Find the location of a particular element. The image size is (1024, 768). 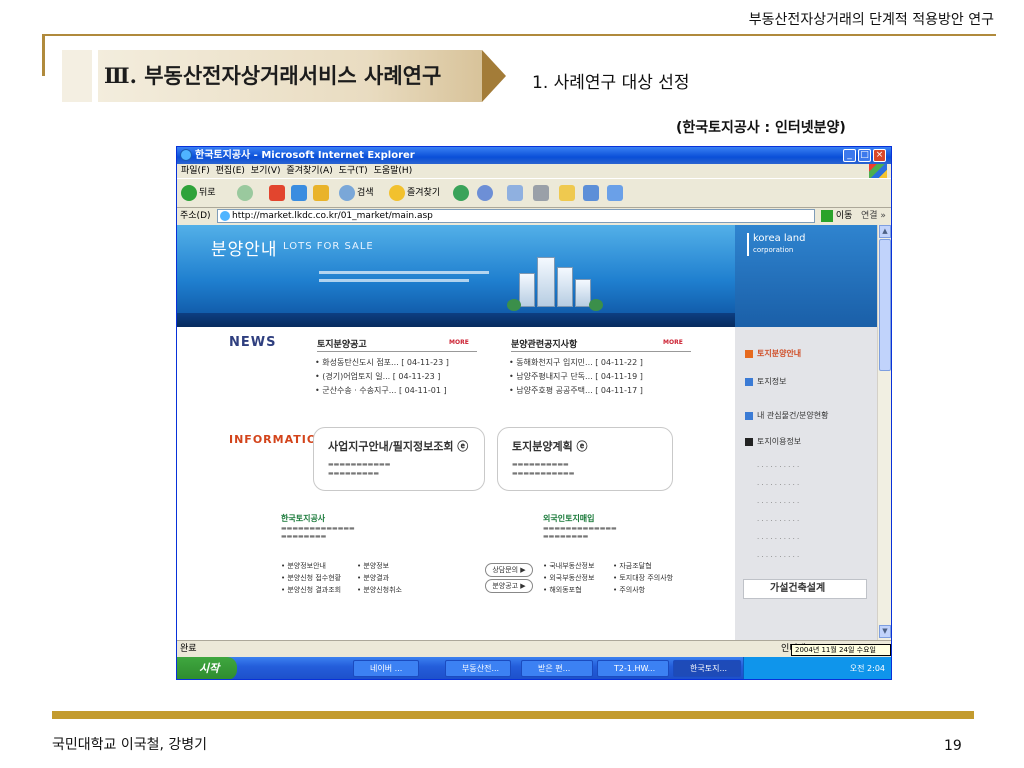

black-square-icon is located at coordinates (749, 441).